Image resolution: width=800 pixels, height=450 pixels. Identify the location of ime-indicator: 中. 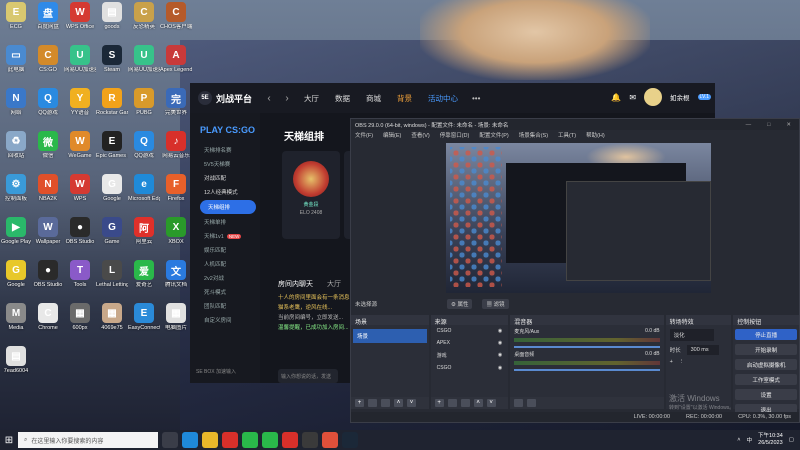
(750, 440).